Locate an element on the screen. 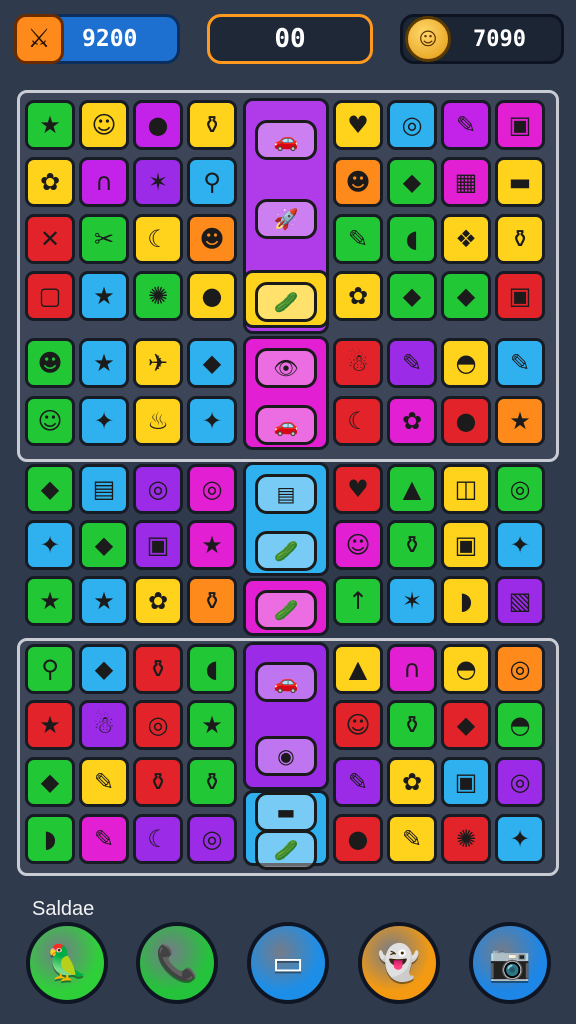  phone-button: 📞 is located at coordinates (177, 963).